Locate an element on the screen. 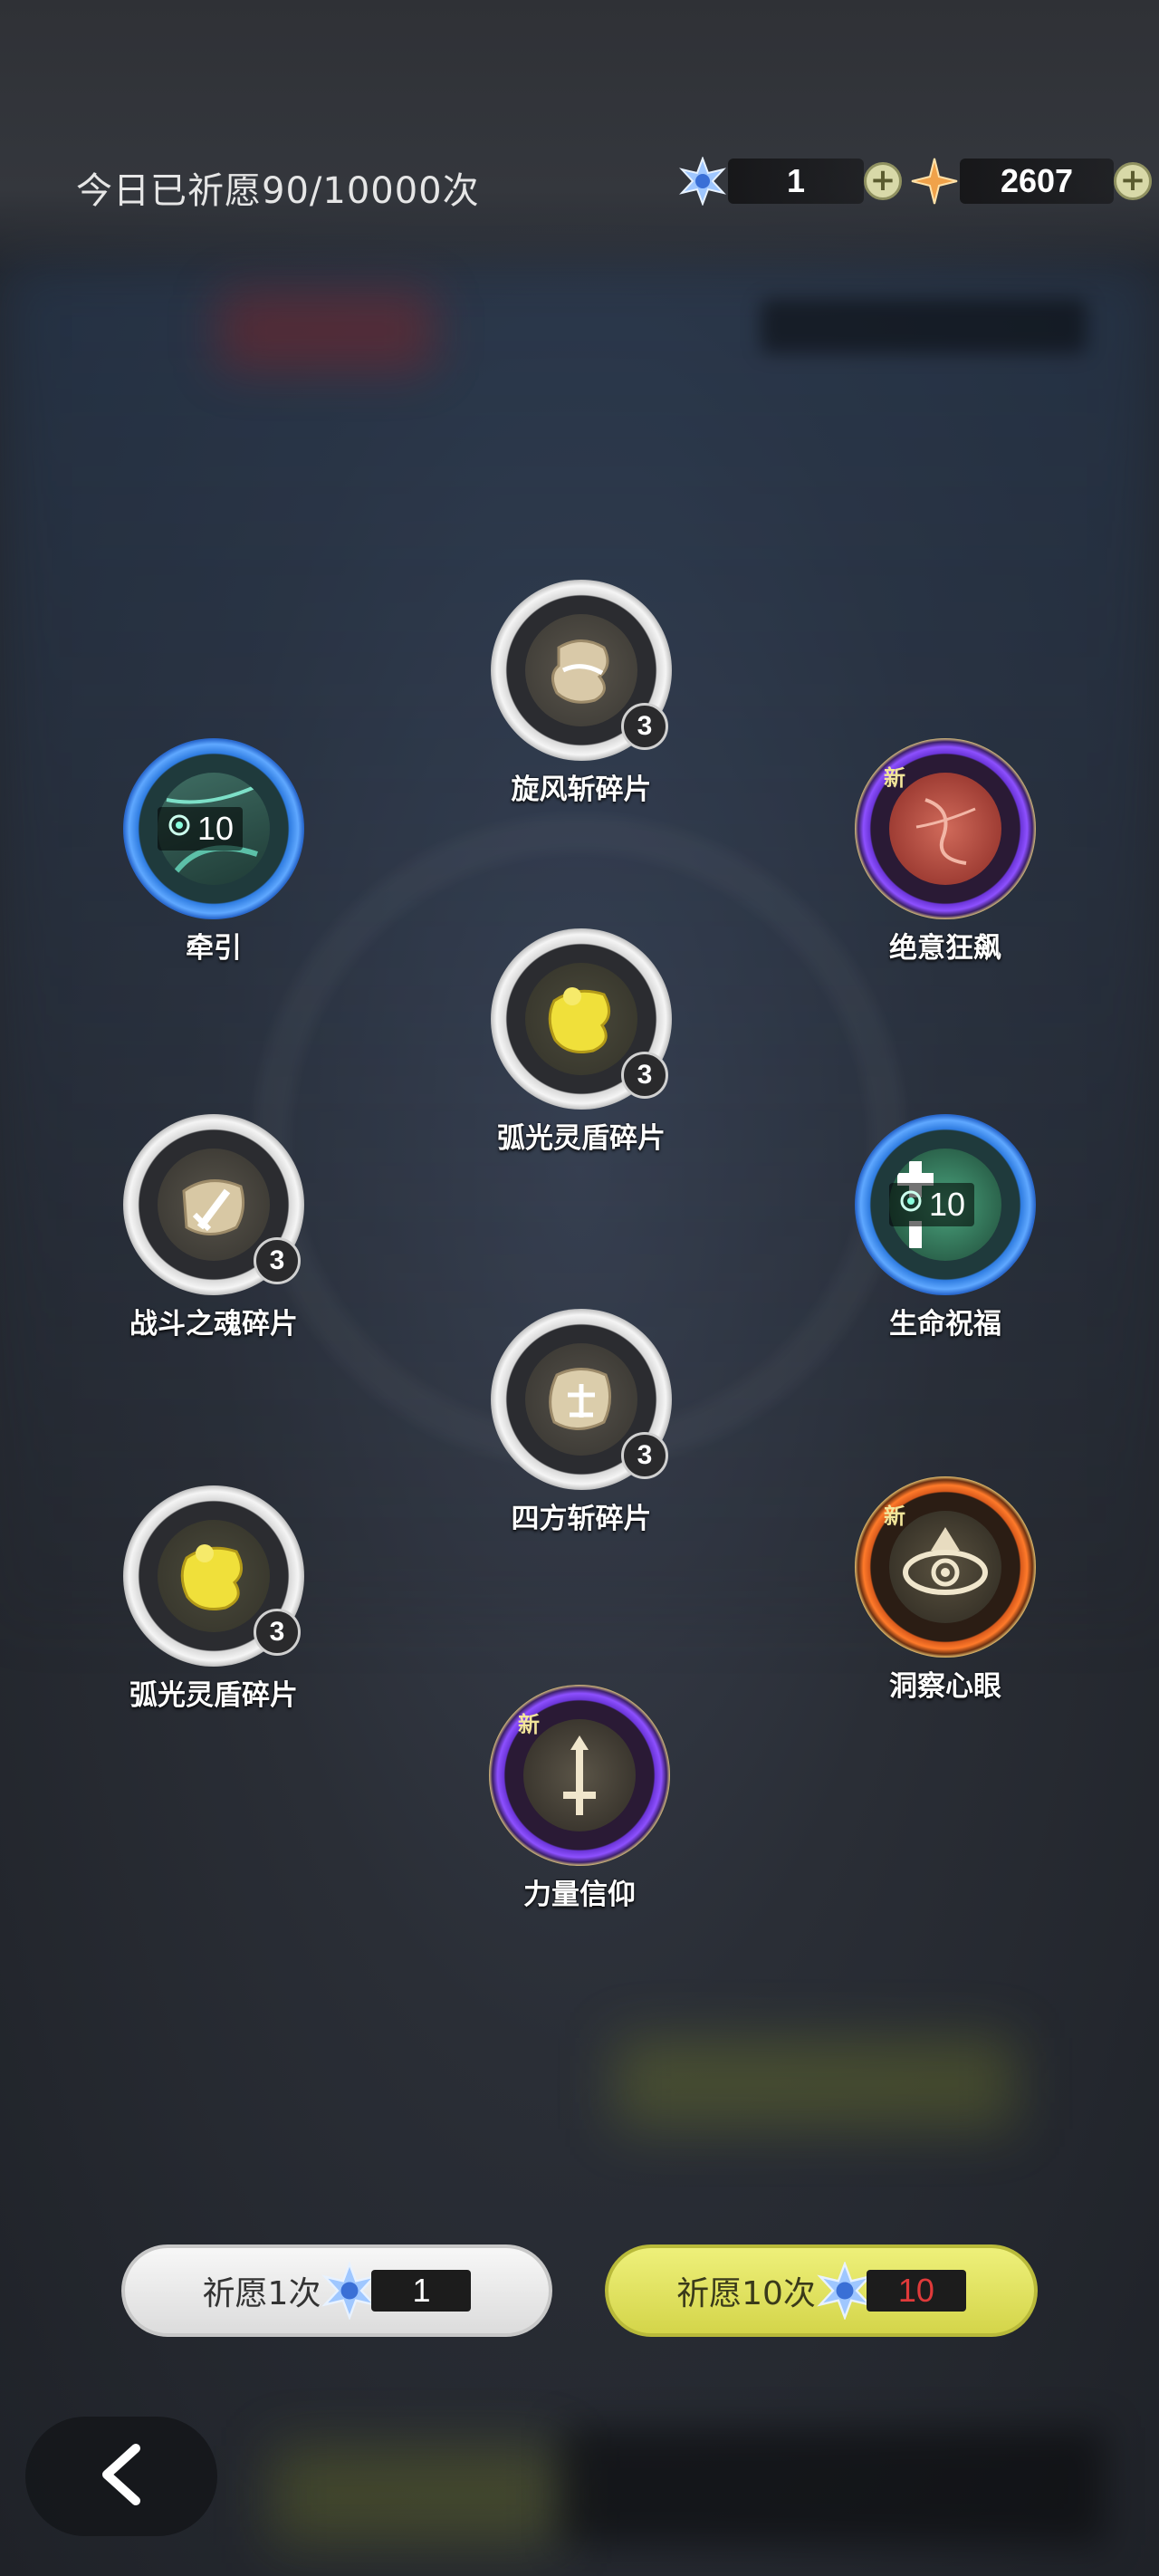  item-label: 绝意狂飙 is located at coordinates (945, 948).